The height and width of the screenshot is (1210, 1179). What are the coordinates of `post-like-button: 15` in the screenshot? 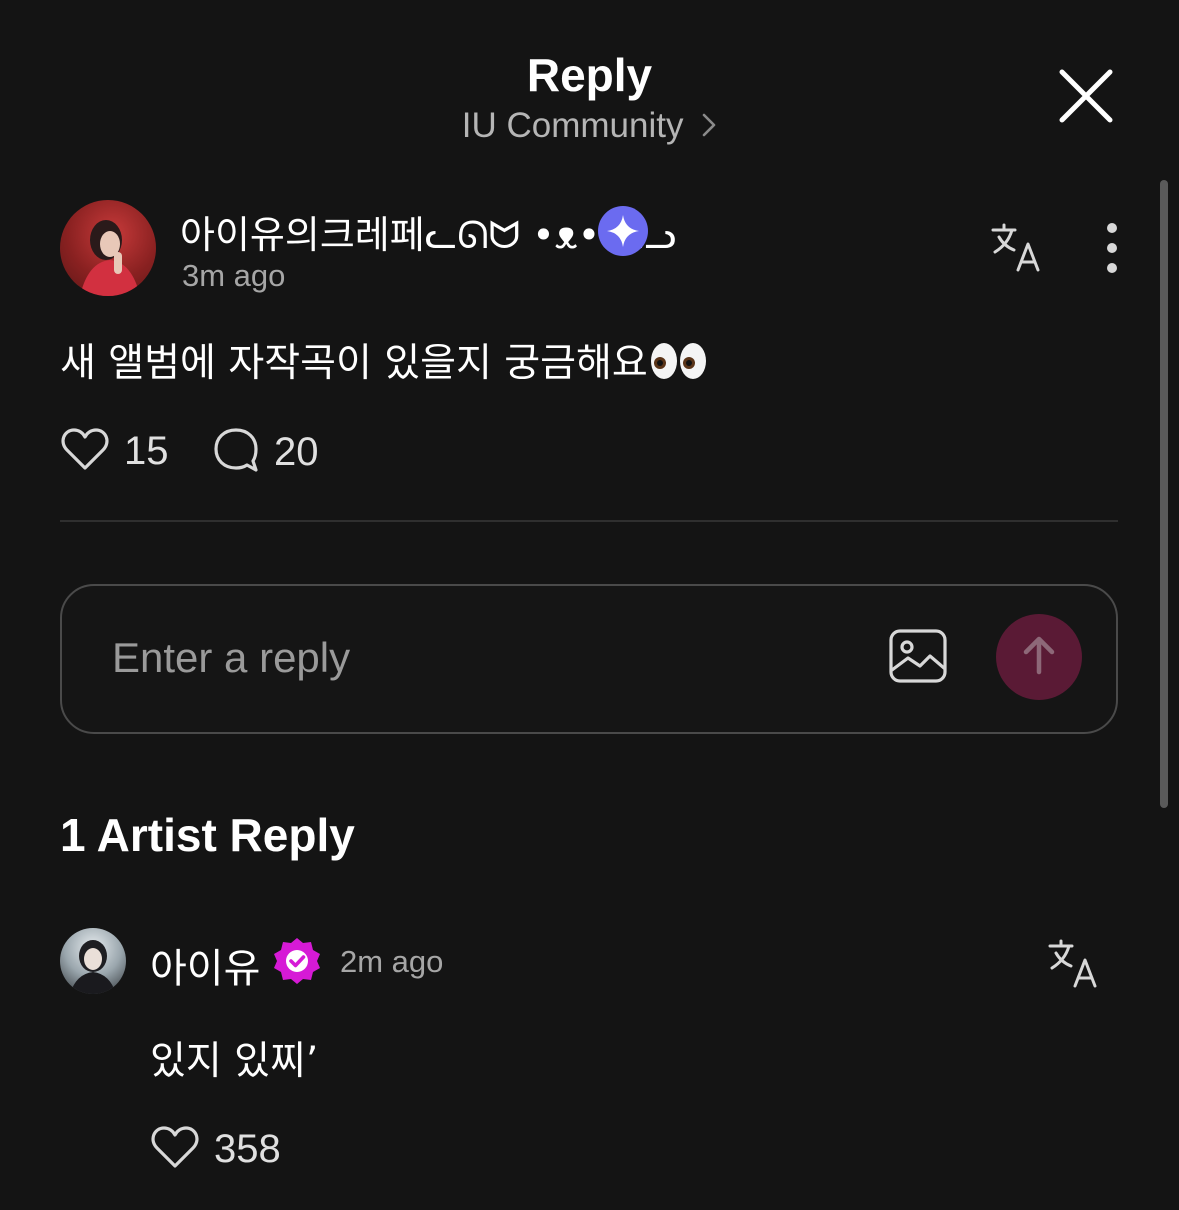 It's located at (114, 451).